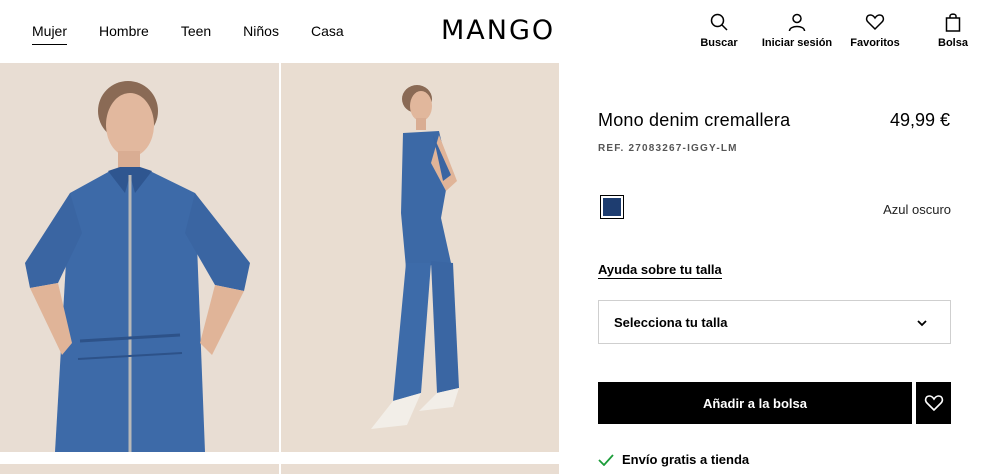 The width and height of the screenshot is (989, 474). I want to click on color-name: Azul oscuro, so click(917, 209).